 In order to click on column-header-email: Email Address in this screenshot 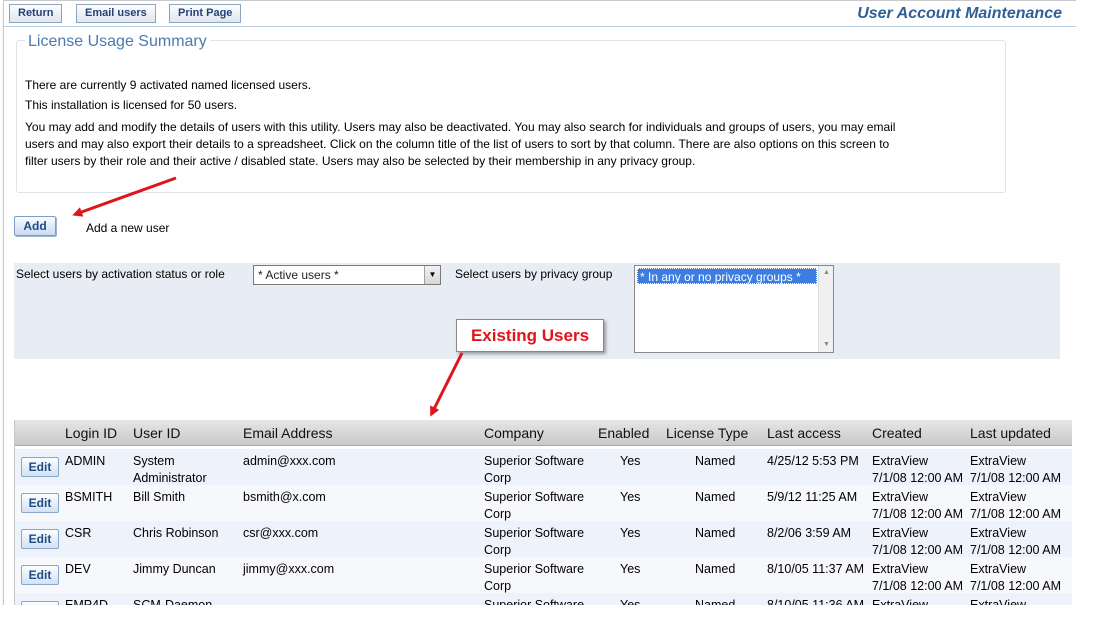, I will do `click(287, 433)`.